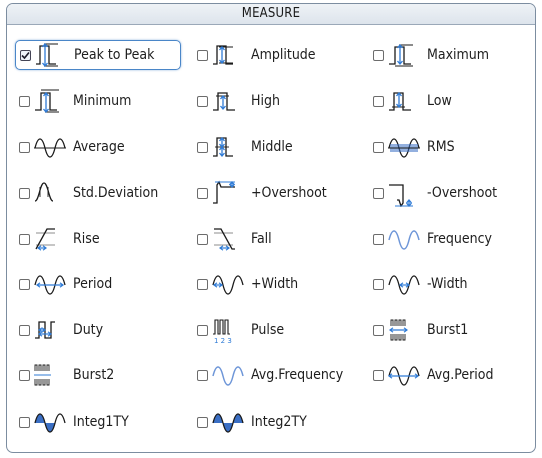  What do you see at coordinates (447, 284) in the screenshot?
I see `measure-item-label: -Width` at bounding box center [447, 284].